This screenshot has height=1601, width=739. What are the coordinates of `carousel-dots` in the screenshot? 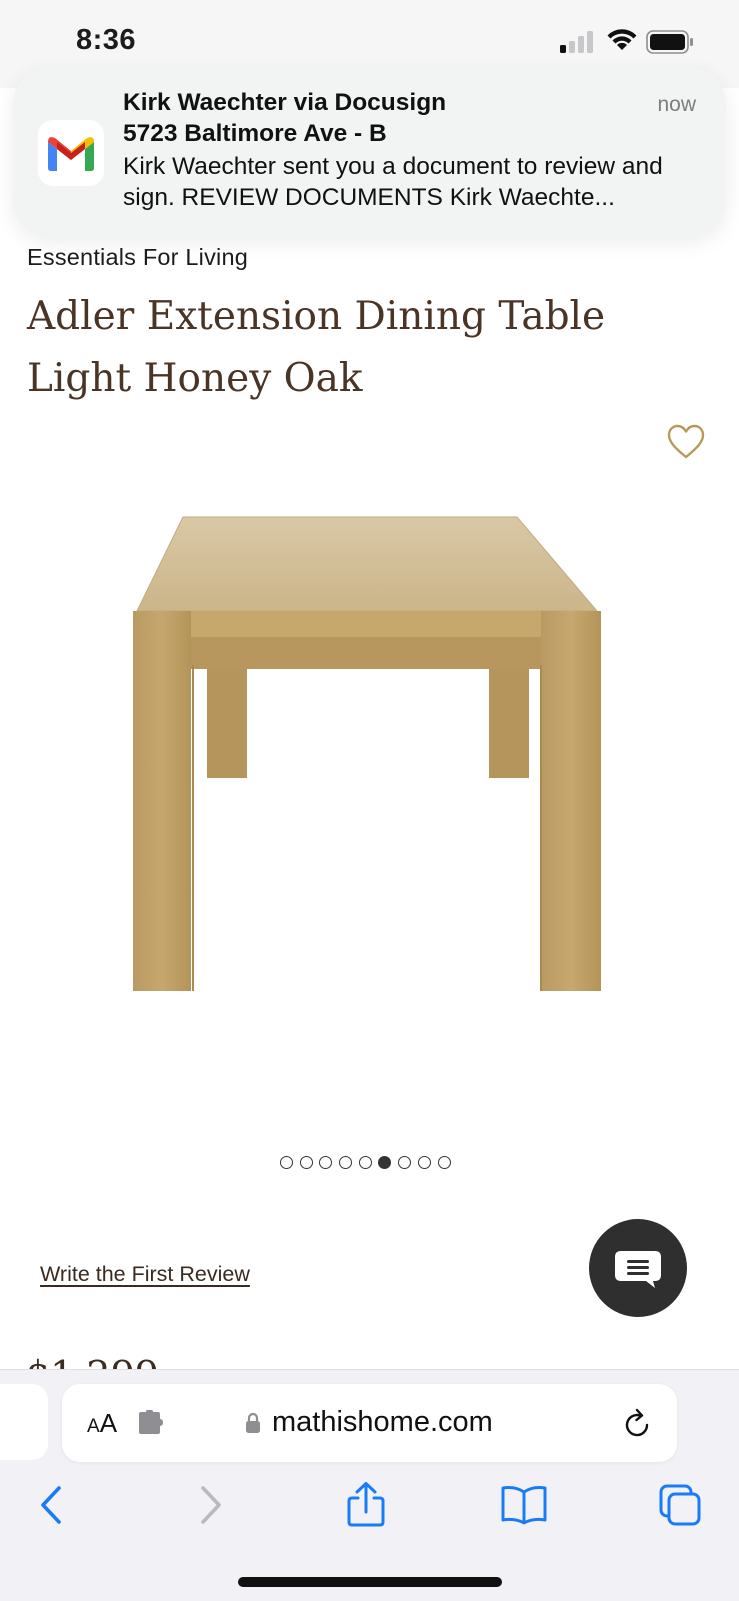 It's located at (365, 1164).